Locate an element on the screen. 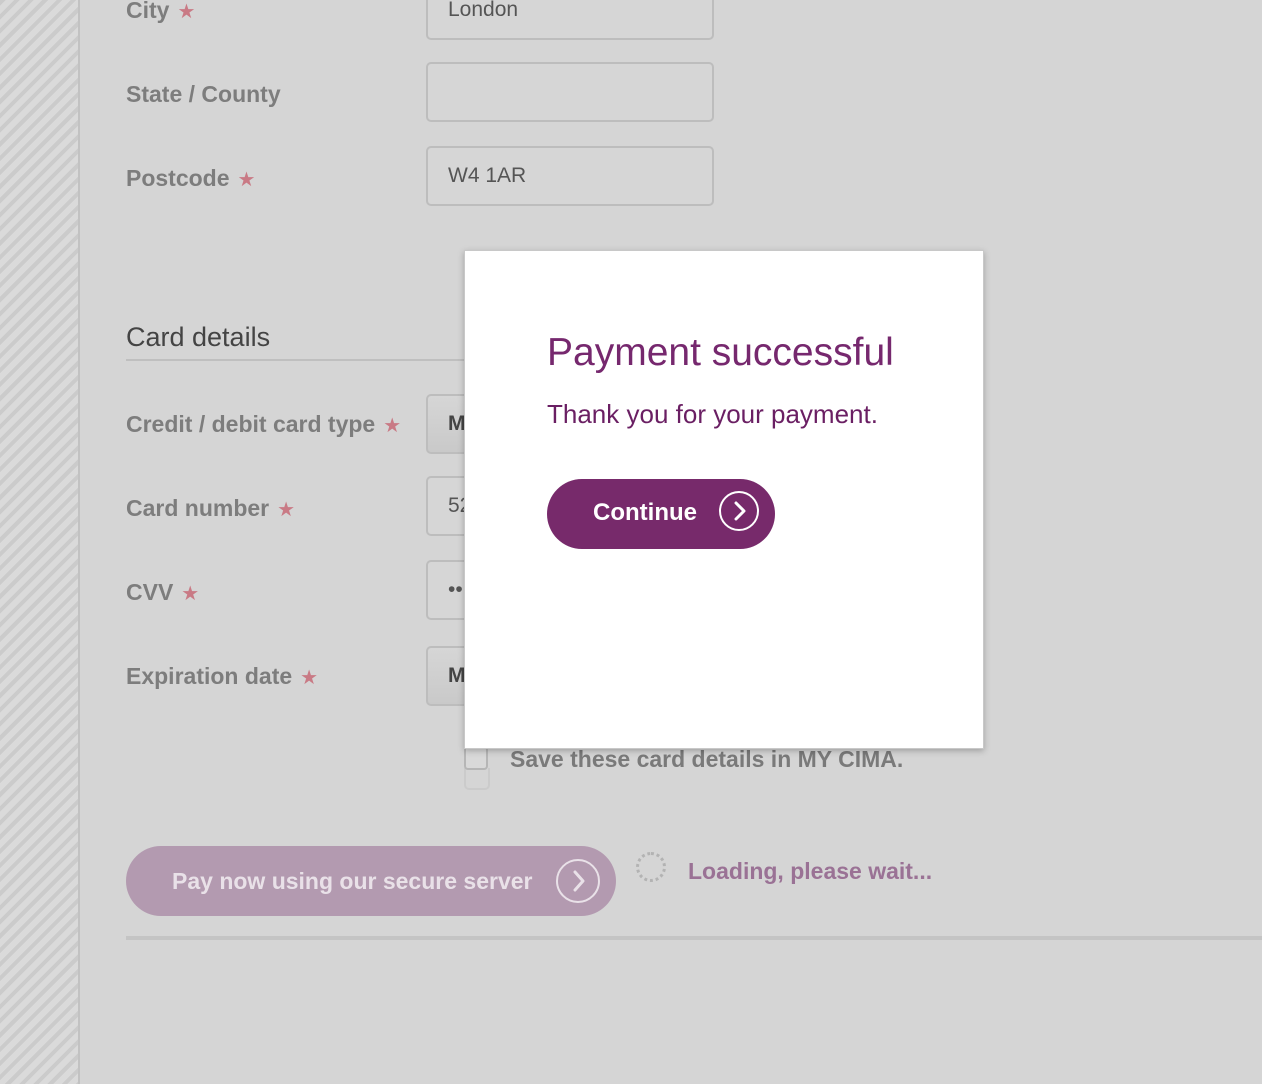 This screenshot has height=1084, width=1262. state-label-text: State / County is located at coordinates (203, 94).